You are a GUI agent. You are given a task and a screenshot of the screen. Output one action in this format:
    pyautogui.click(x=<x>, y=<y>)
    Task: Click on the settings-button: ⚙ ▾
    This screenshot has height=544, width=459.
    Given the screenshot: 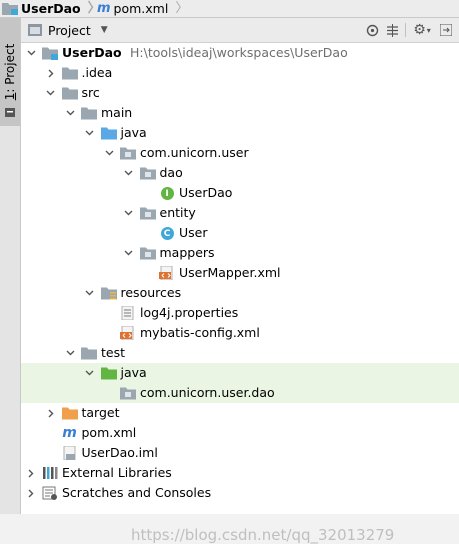 What is the action you would take?
    pyautogui.click(x=422, y=30)
    